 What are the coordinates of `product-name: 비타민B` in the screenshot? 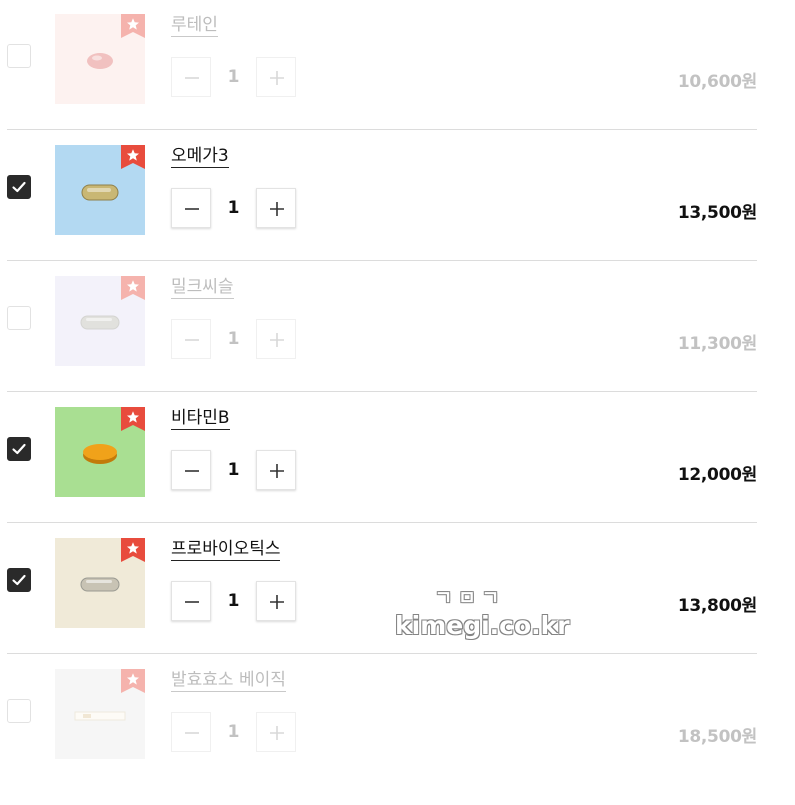 It's located at (200, 418).